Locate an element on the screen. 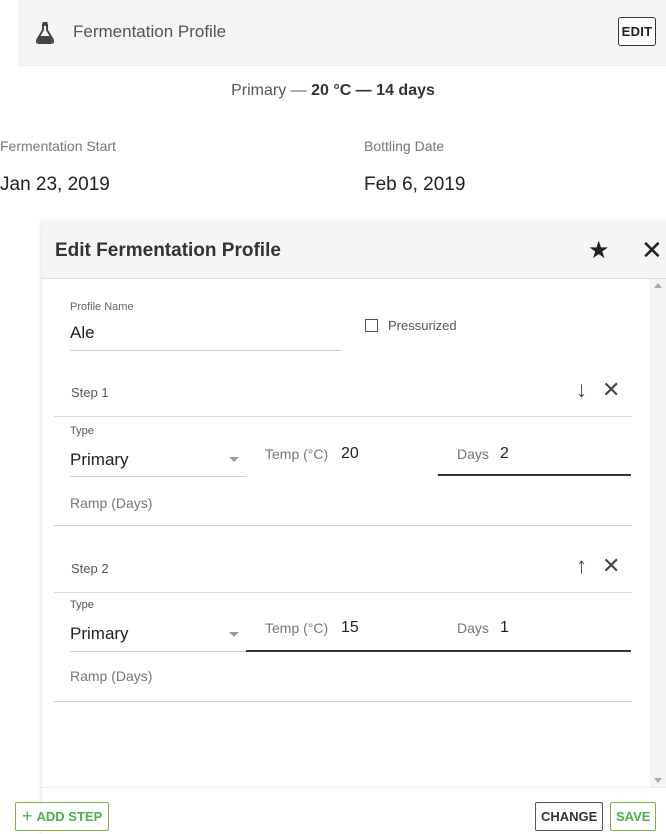  scroll-down-icon is located at coordinates (658, 780).